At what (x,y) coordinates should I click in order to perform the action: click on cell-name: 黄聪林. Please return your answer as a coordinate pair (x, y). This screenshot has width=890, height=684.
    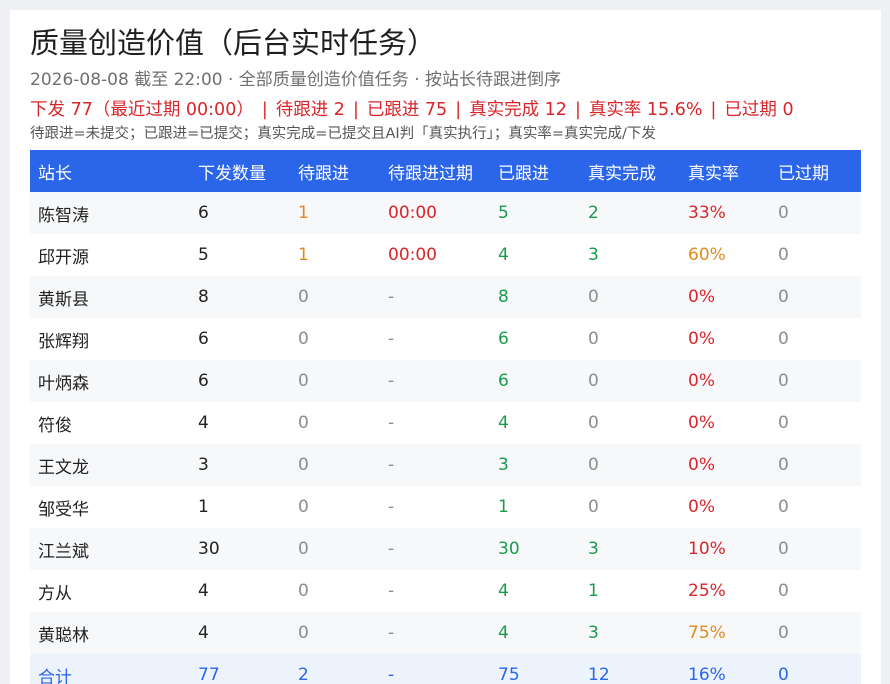
    Looking at the image, I should click on (63, 635).